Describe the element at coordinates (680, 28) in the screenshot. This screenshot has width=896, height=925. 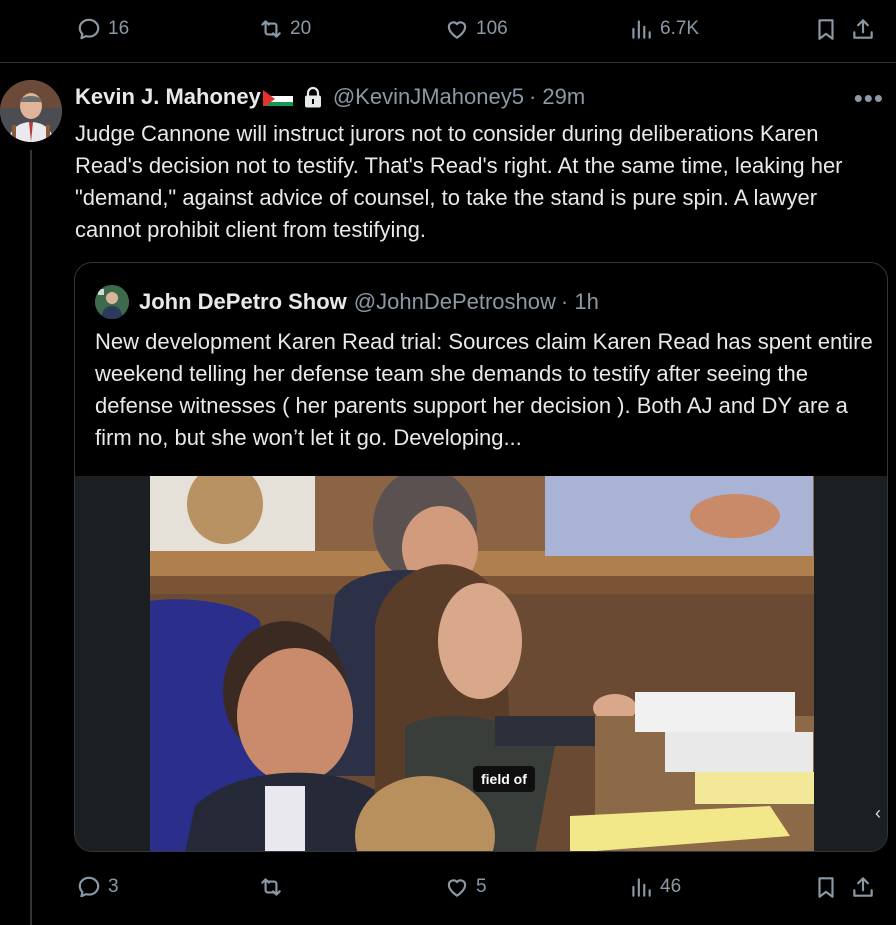
I see `views-count: 6.7K` at that location.